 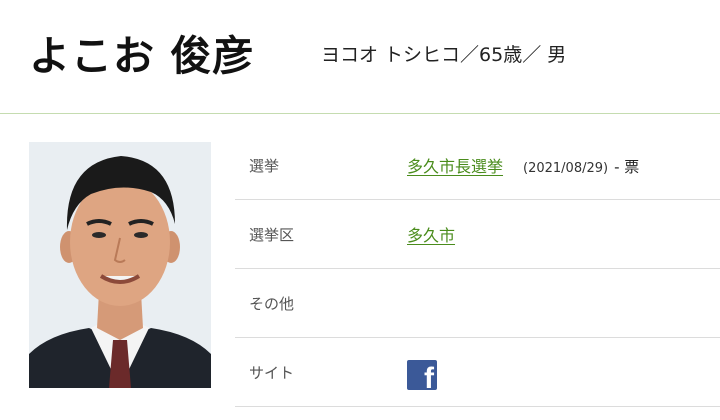 I want to click on election-link: 多久市長選挙, so click(x=455, y=166).